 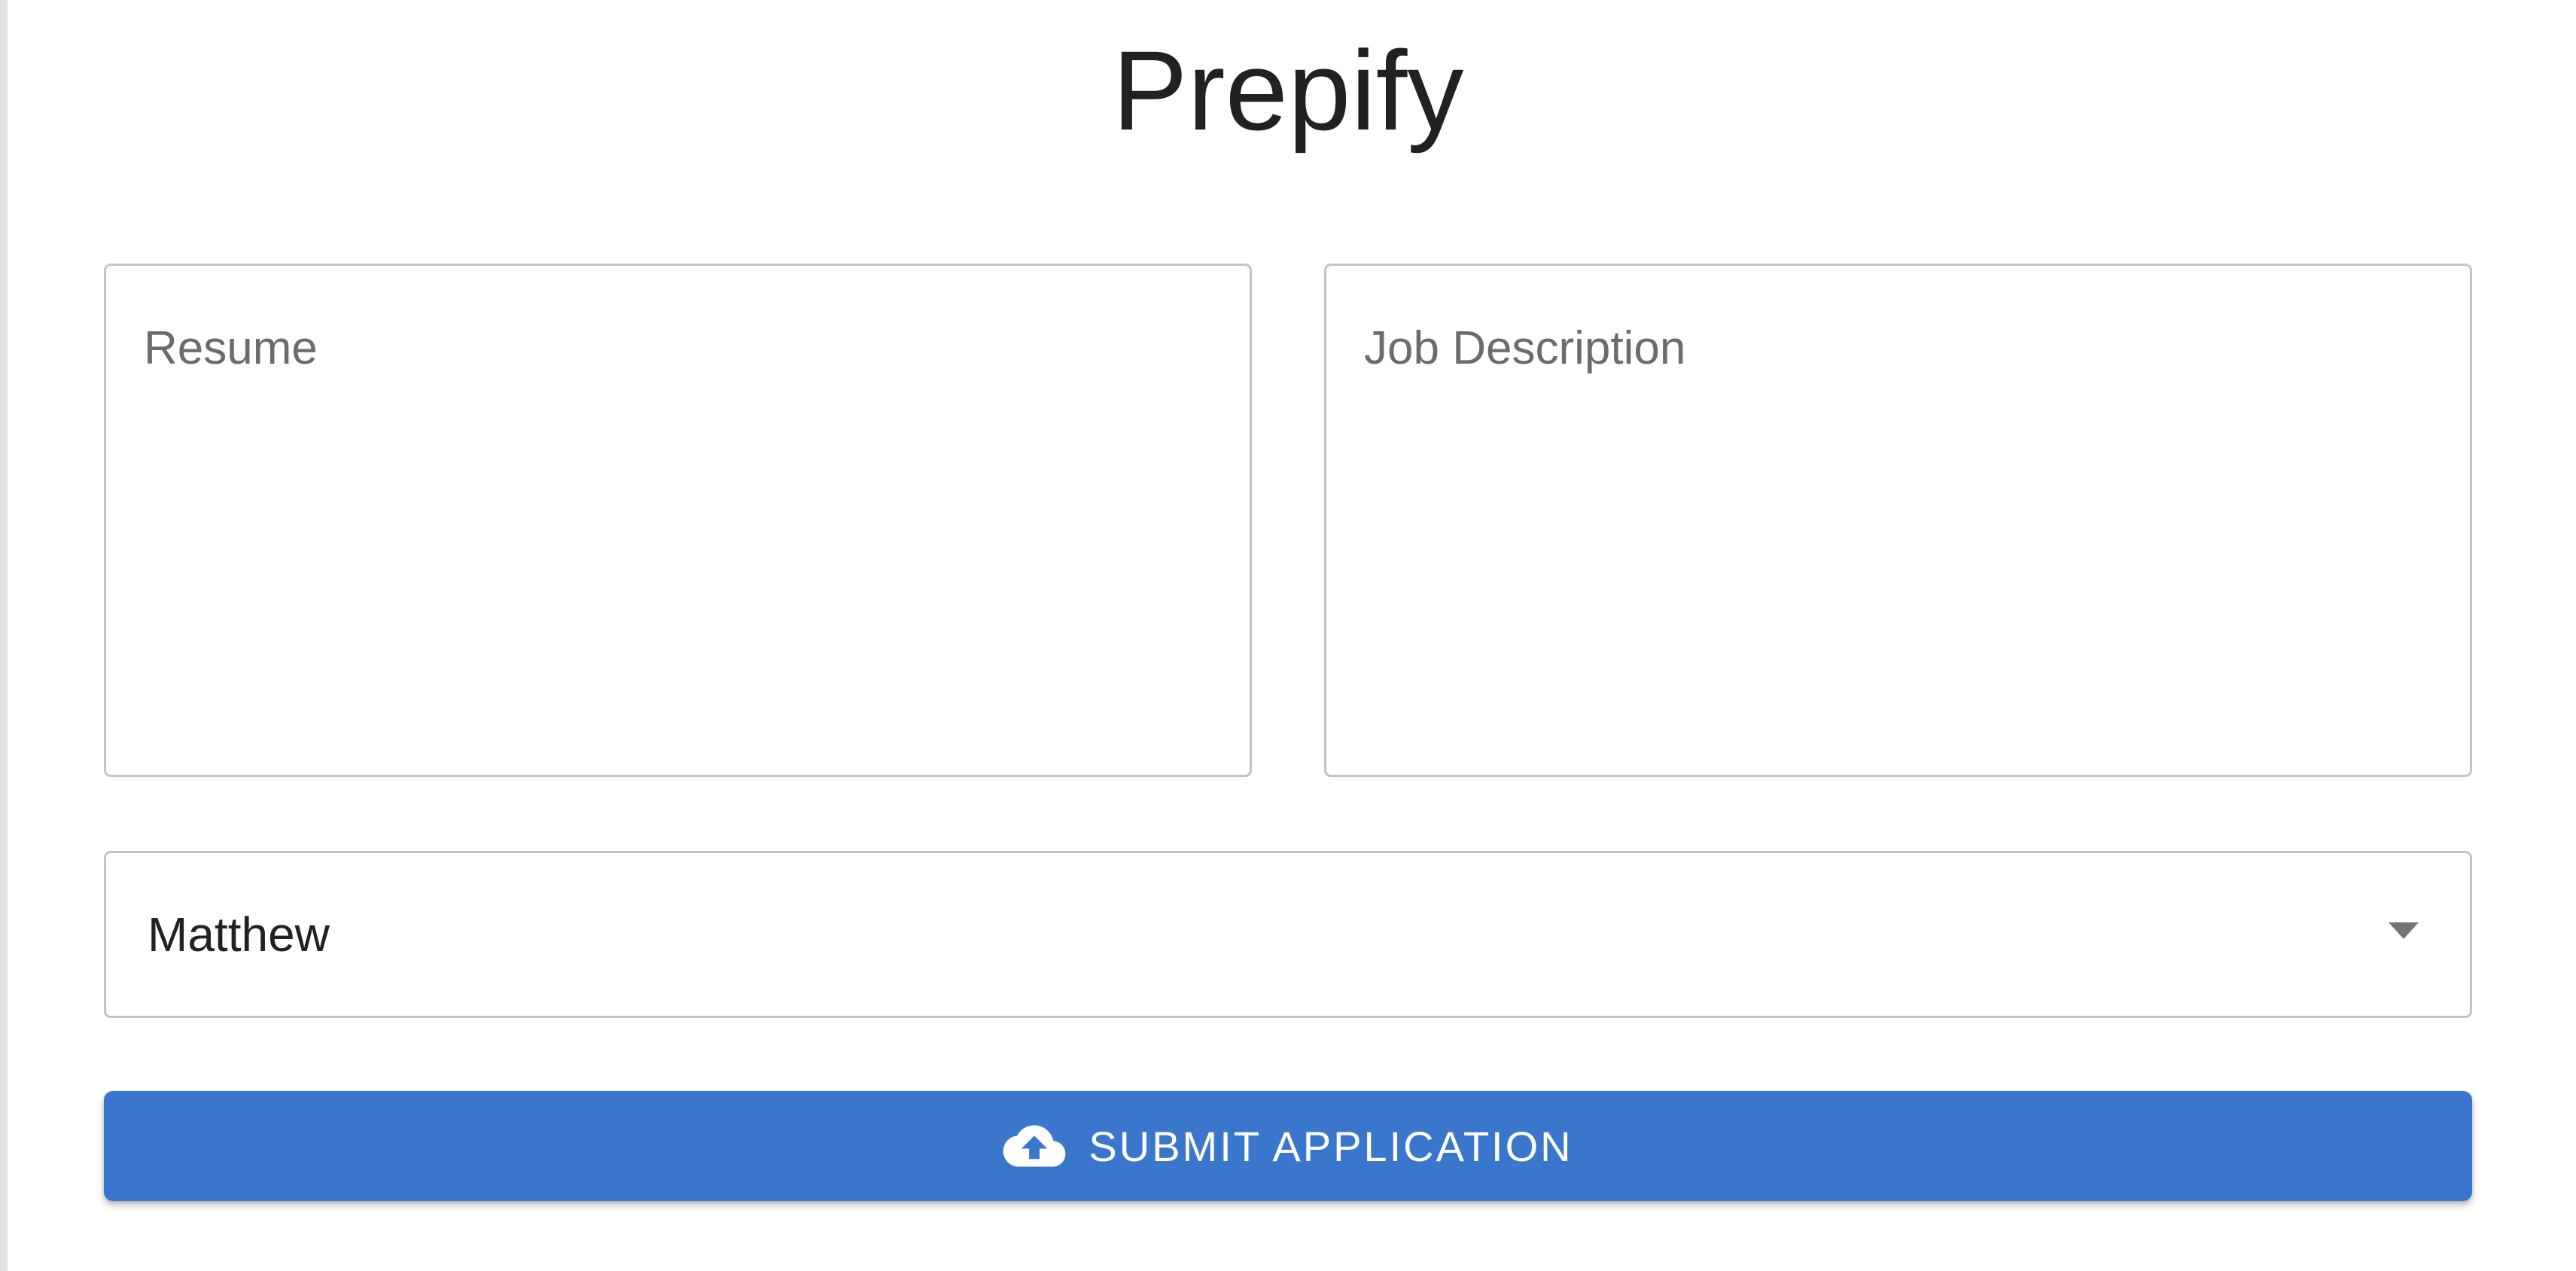 I want to click on window-edge, so click(x=4, y=635).